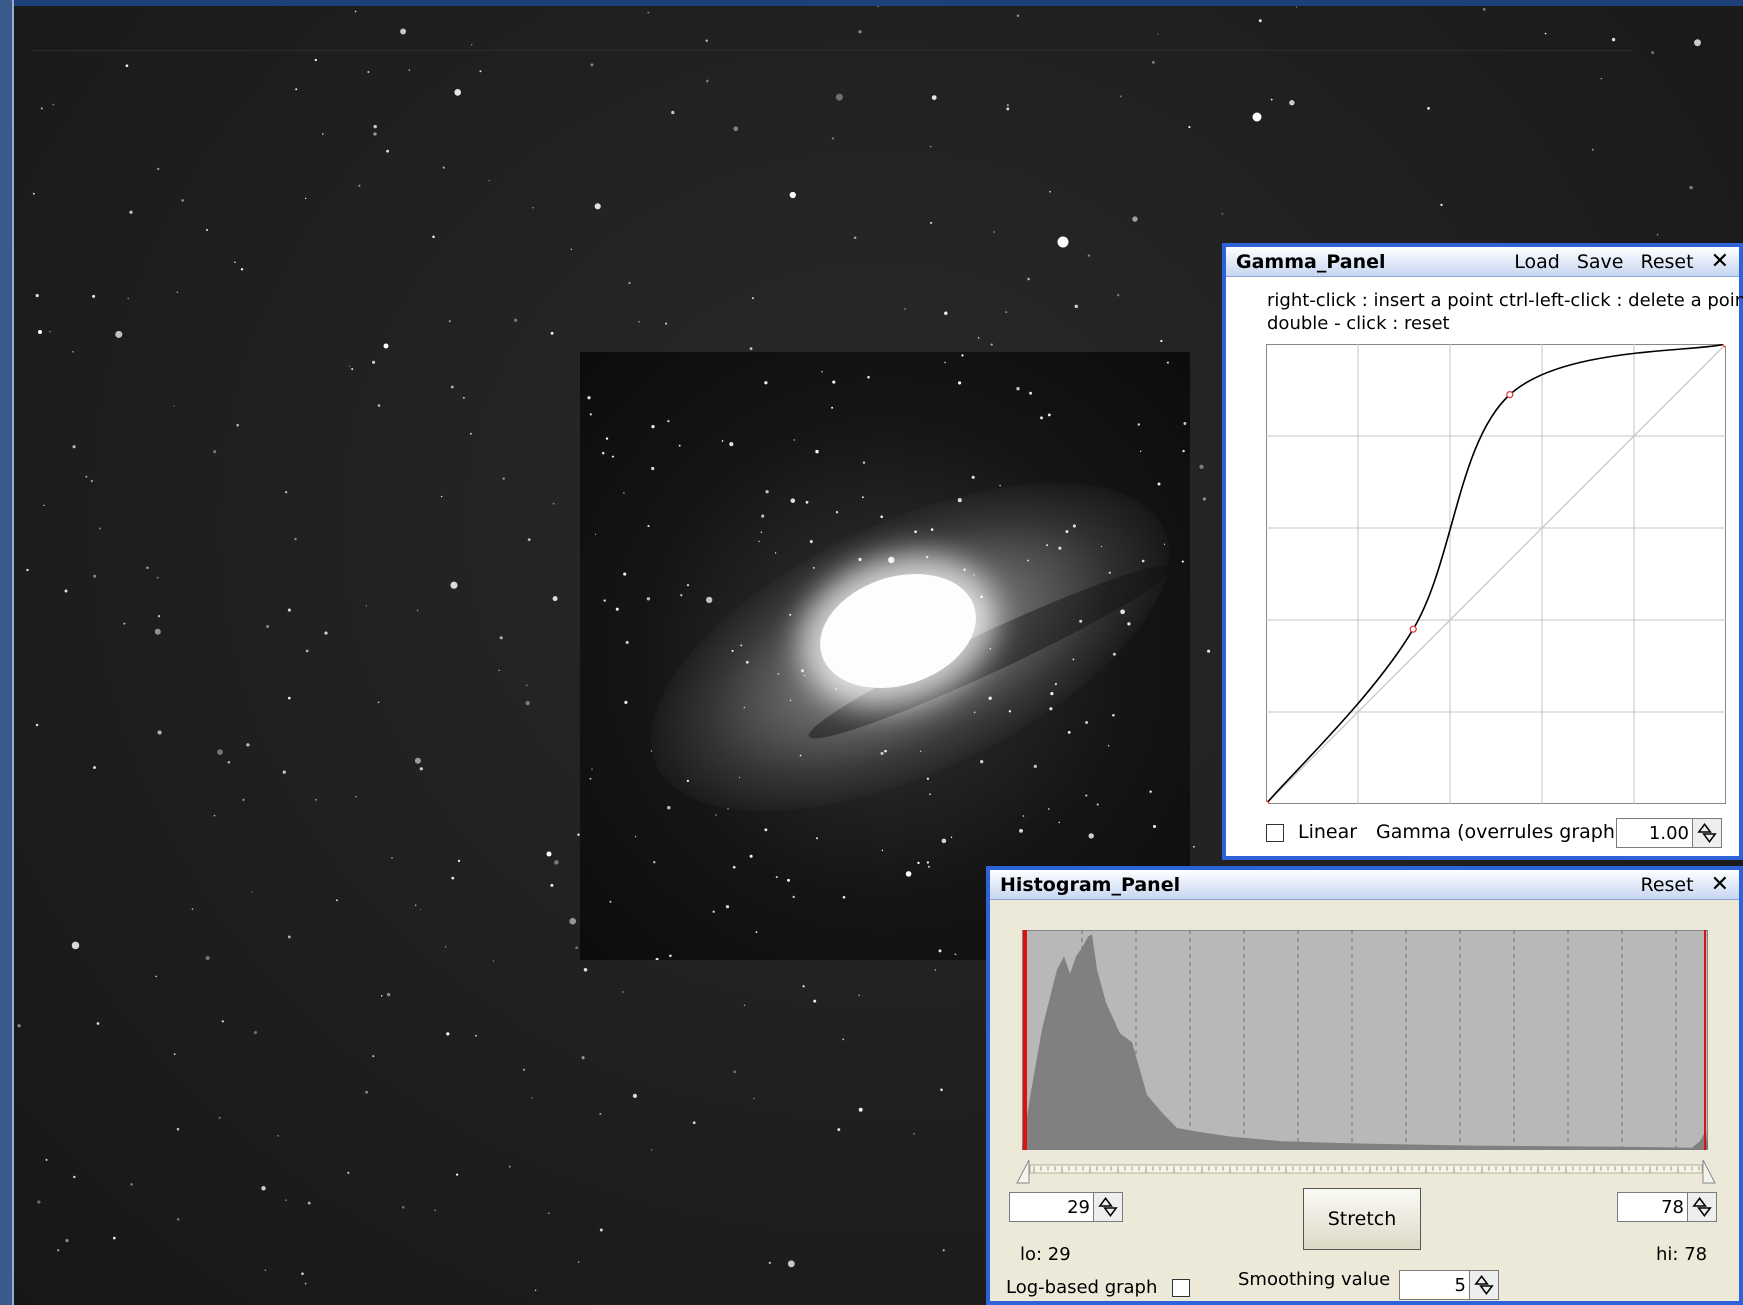  I want to click on histogram-graph, so click(1365, 1040).